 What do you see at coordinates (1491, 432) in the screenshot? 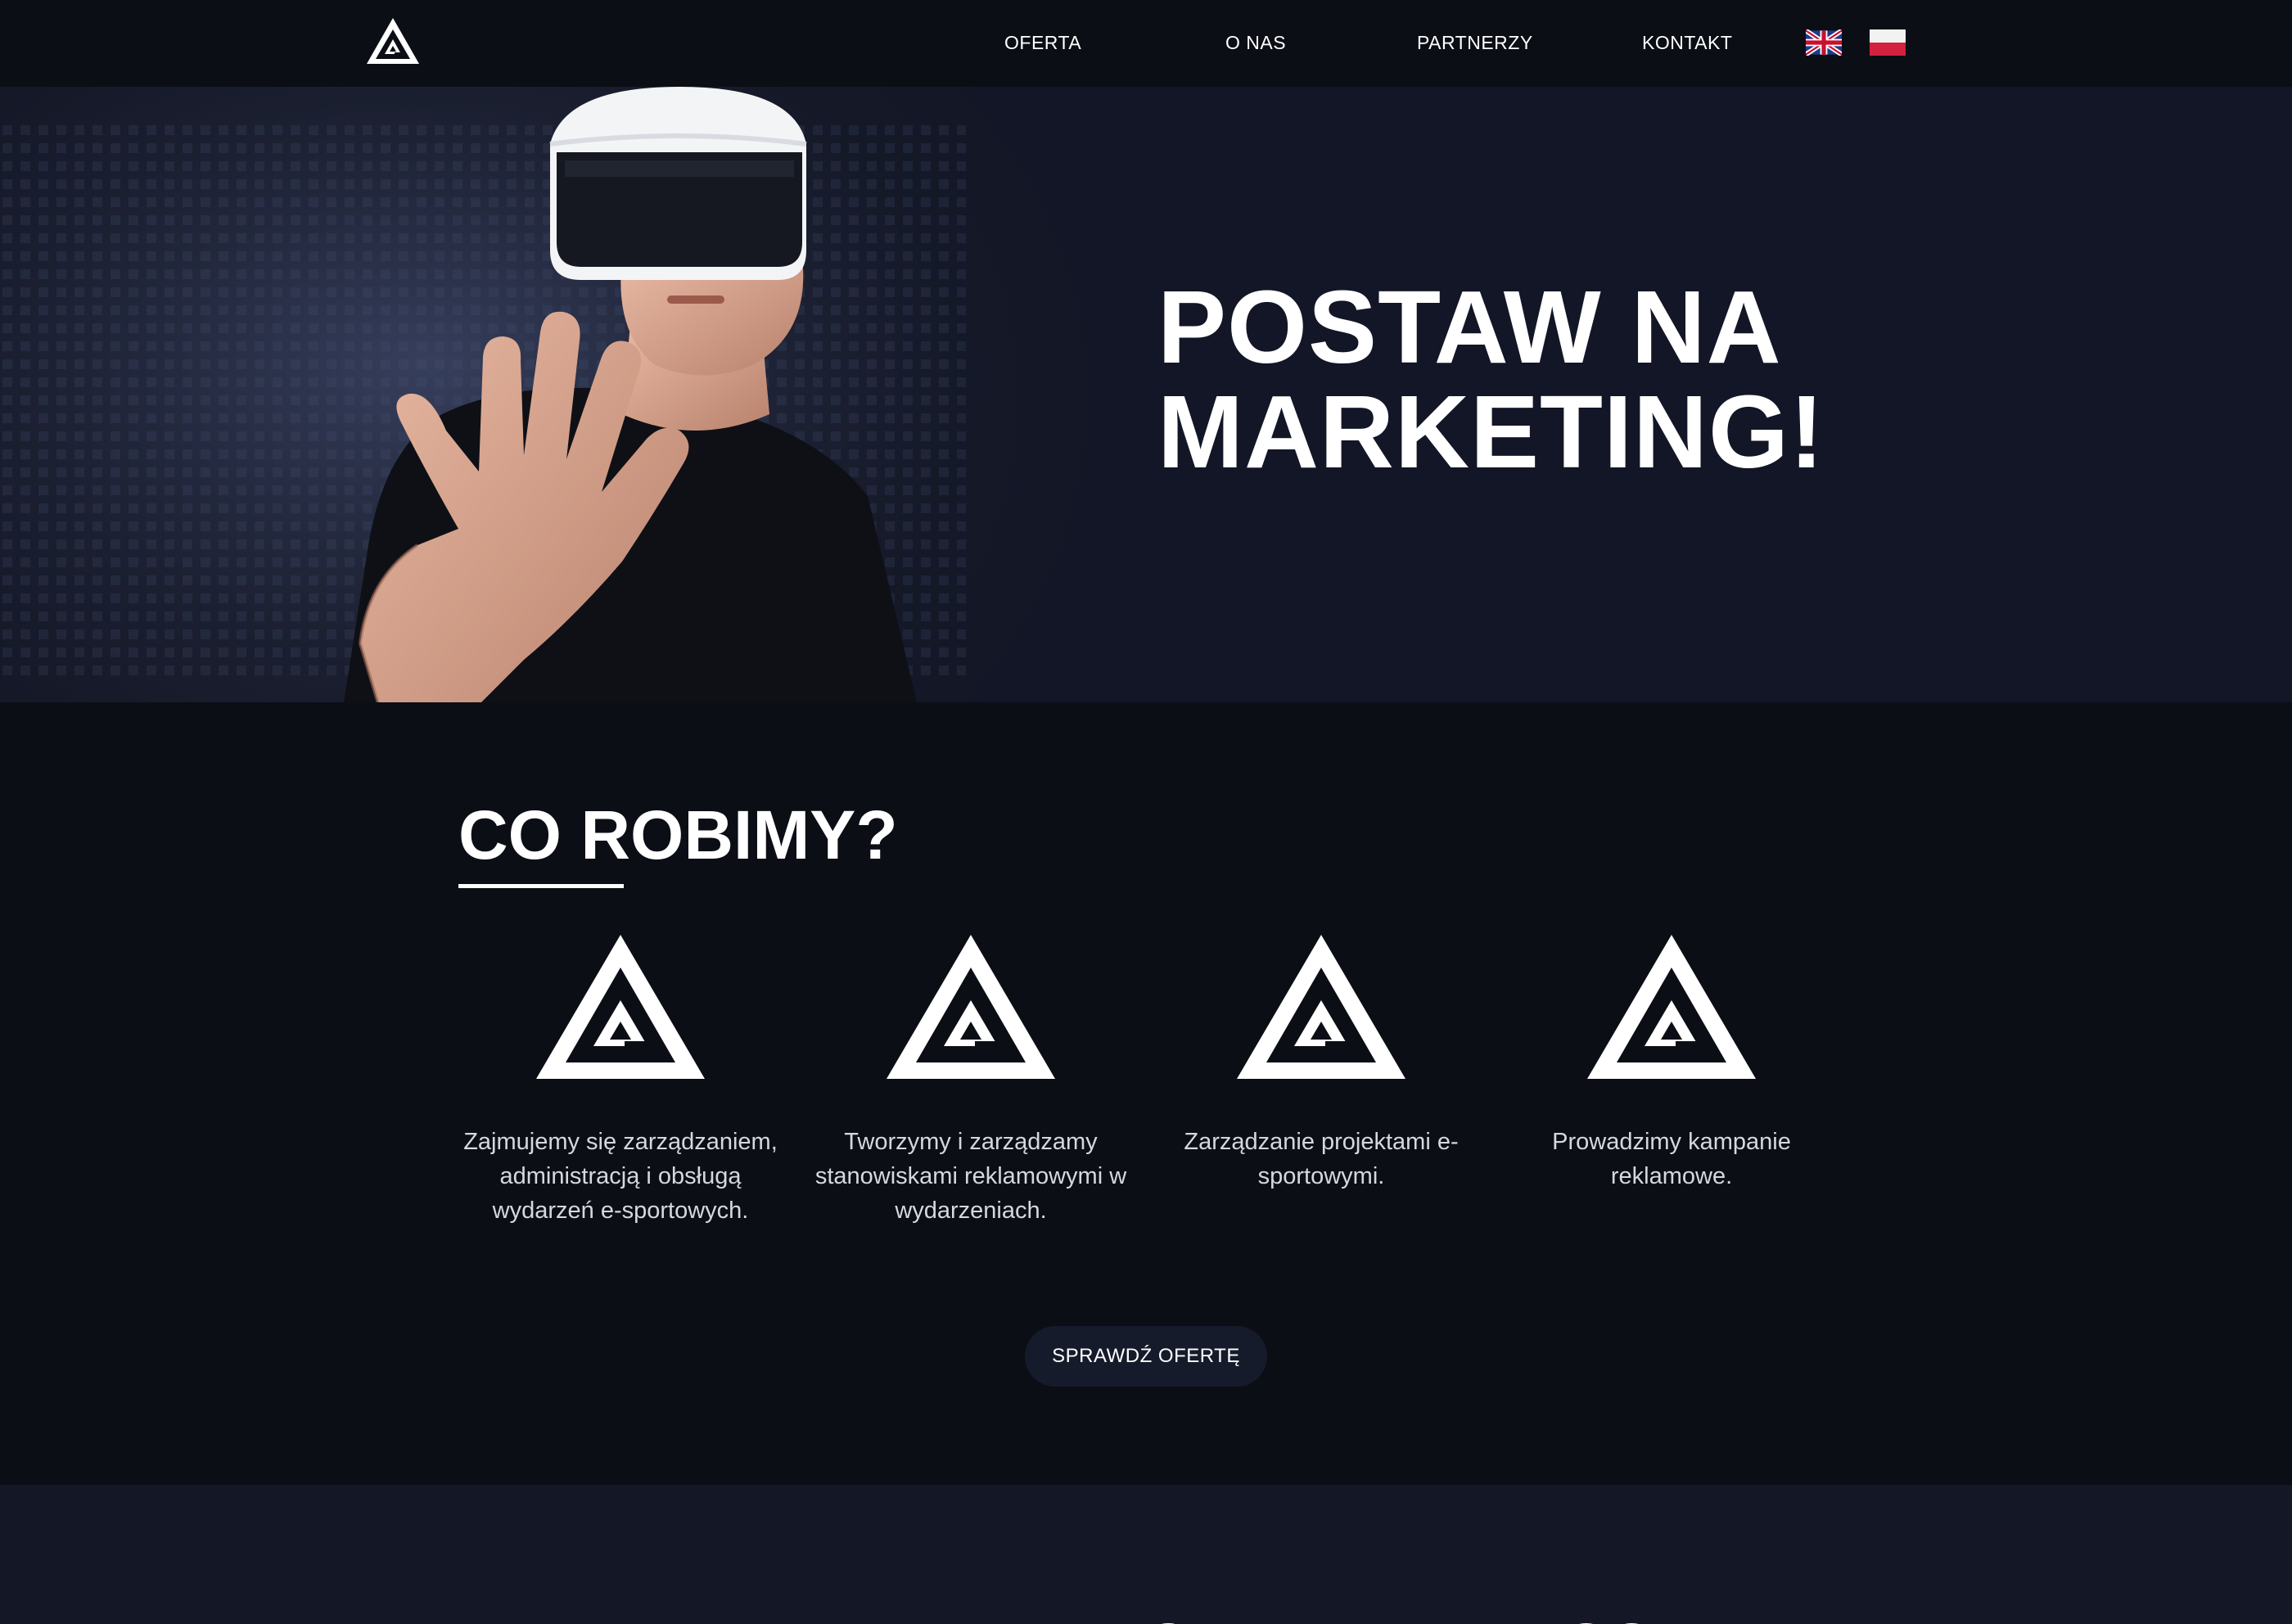
I see `hero-title-line2: MARKETING!` at bounding box center [1491, 432].